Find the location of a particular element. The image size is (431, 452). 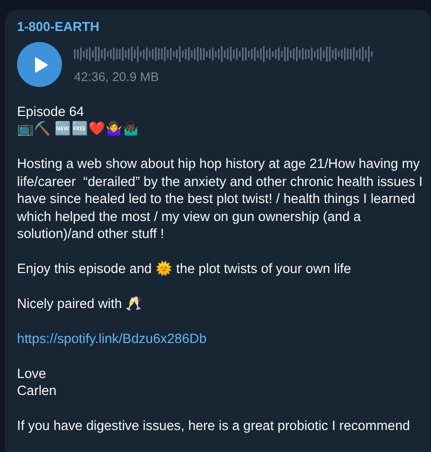

message-paragraph: If you have digestive issues, here is a great probiotic I recommend is located at coordinates (214, 425).